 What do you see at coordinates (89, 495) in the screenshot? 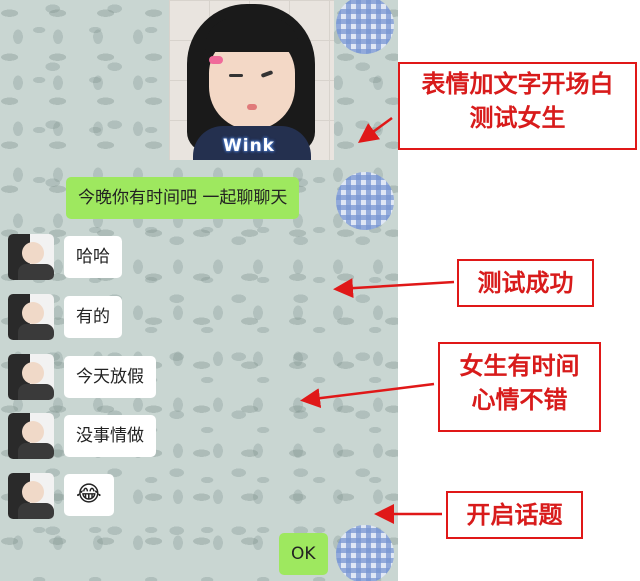
I see `received-emoji-bubble: 😂` at bounding box center [89, 495].